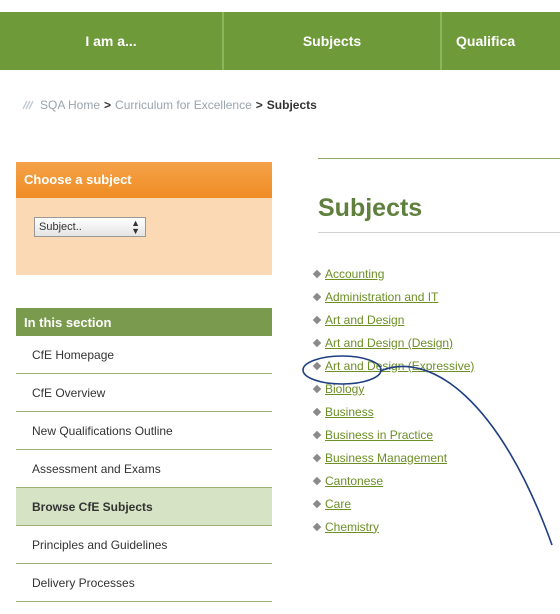 This screenshot has width=560, height=614. I want to click on subject-item: Care, so click(393, 503).